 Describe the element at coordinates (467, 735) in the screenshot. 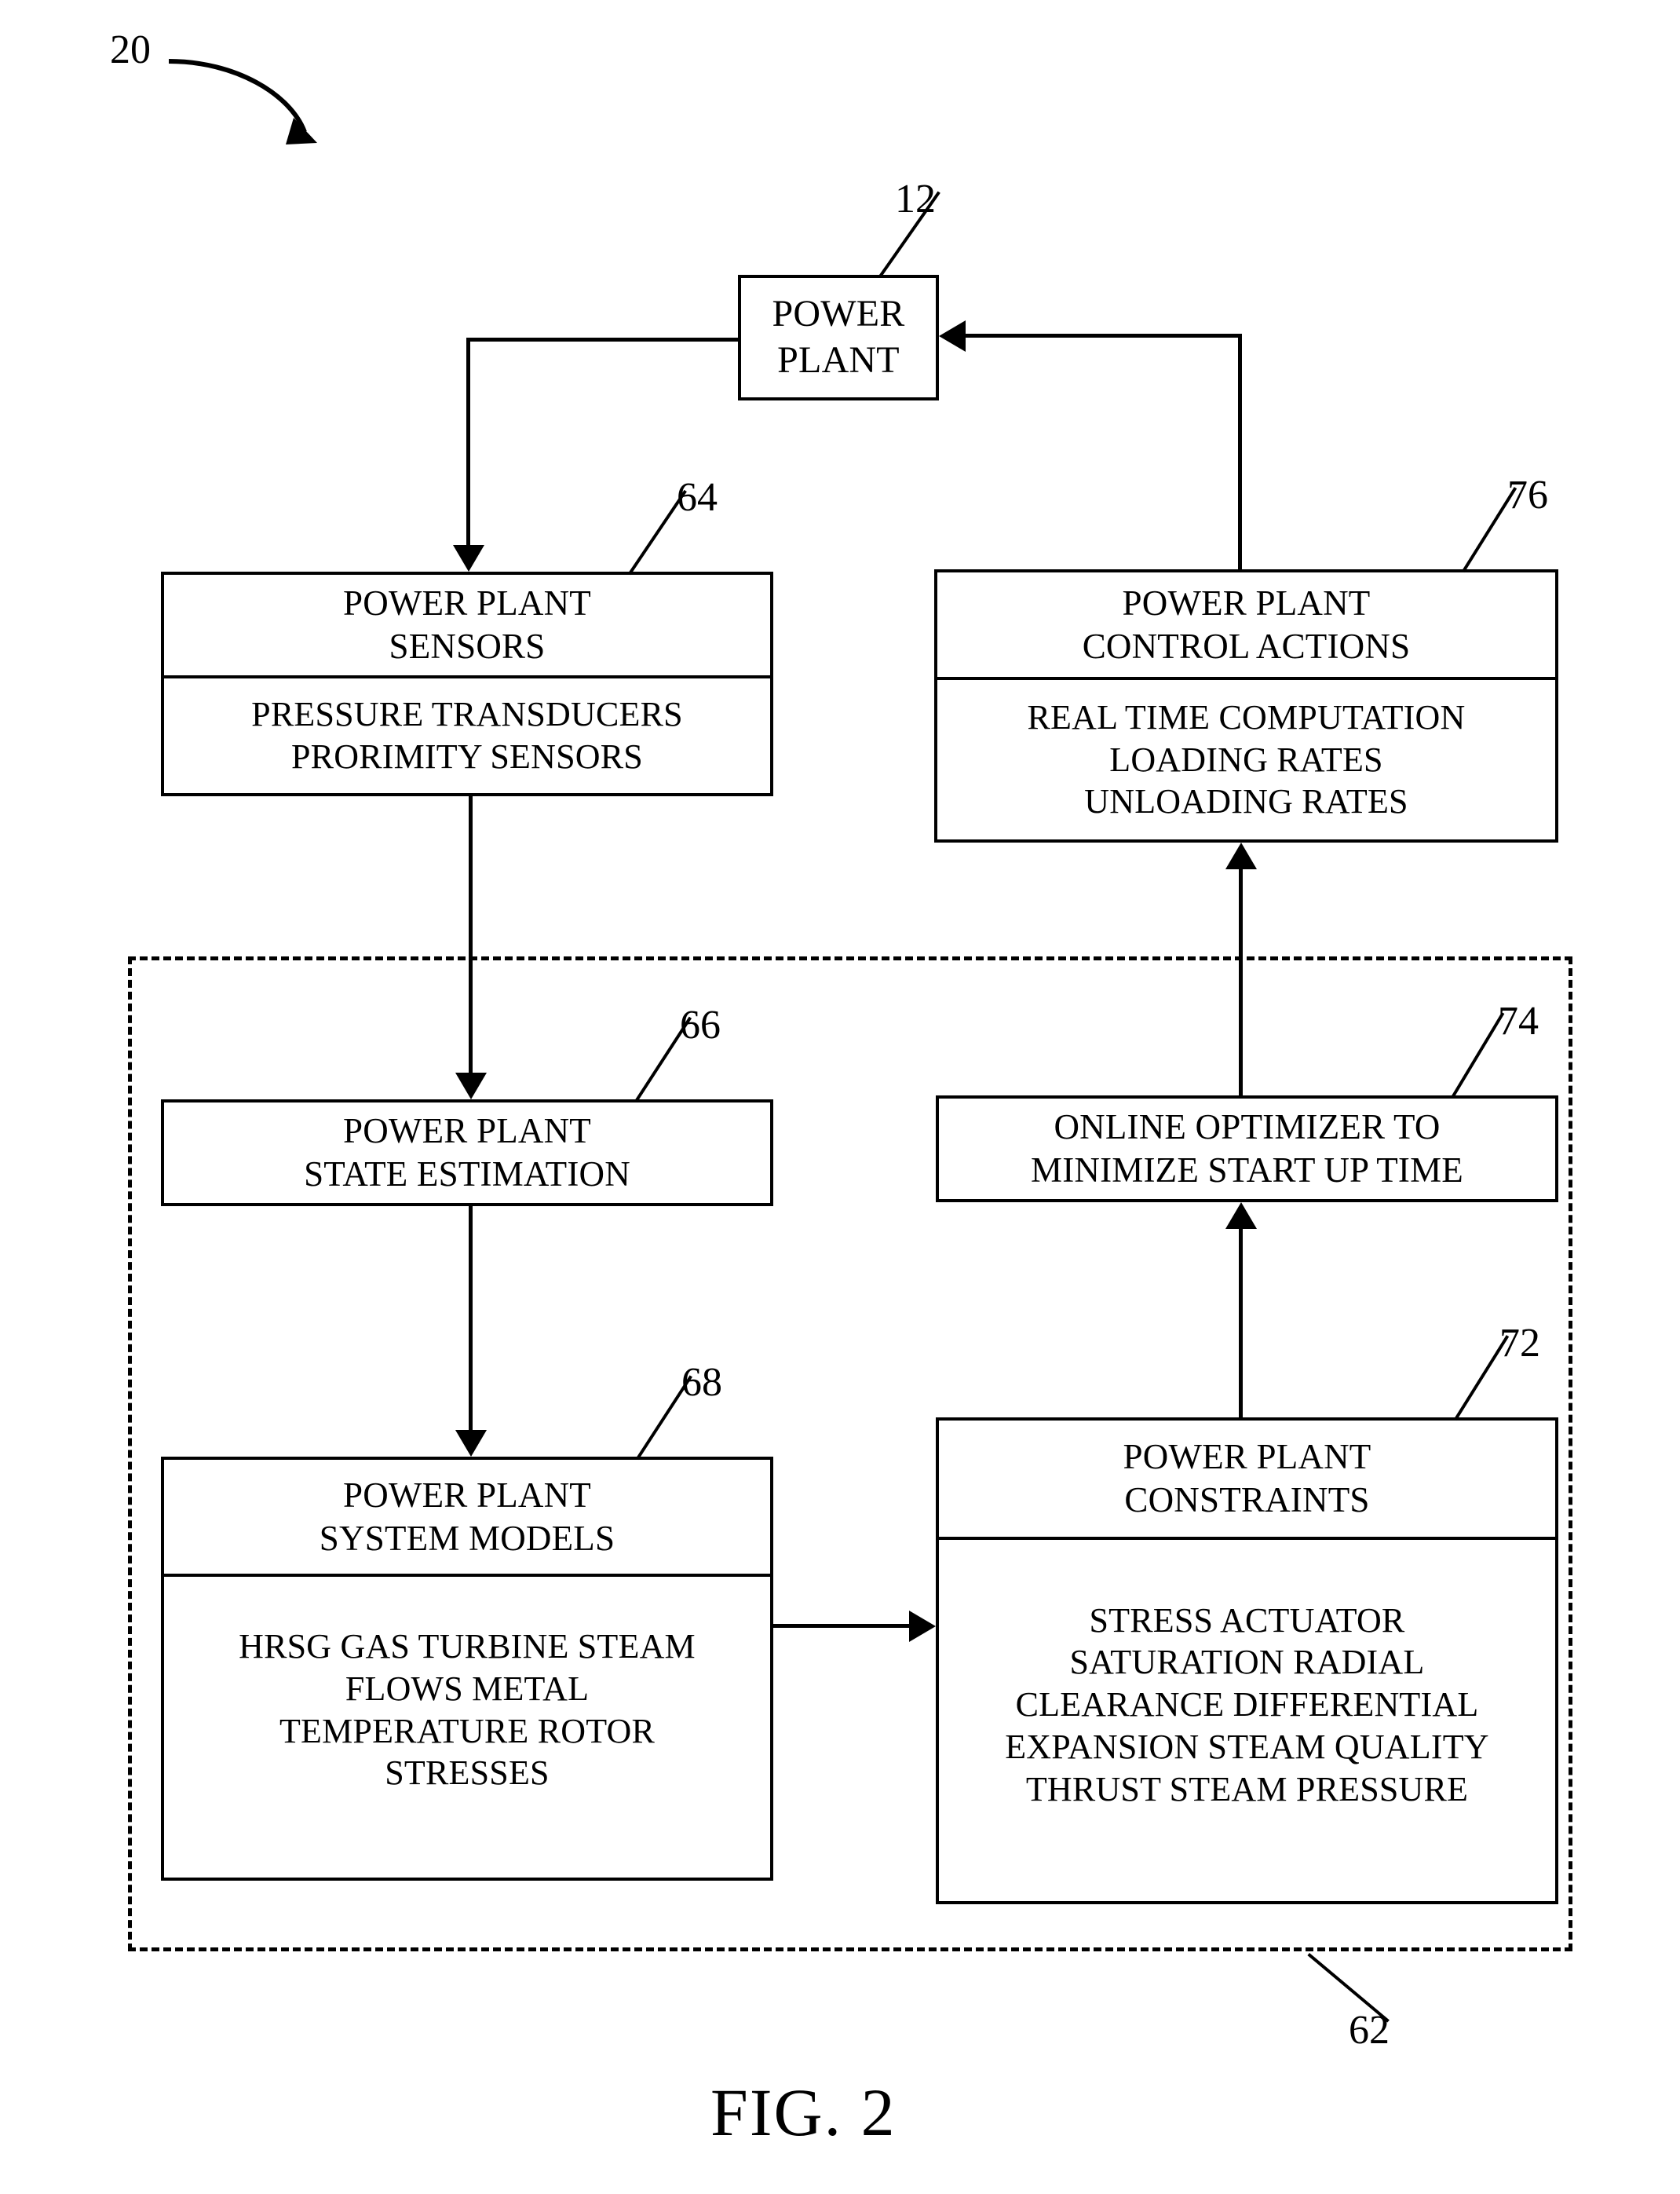

I see `block-sensors-detail: PRESSURE TRANSDUCERS PRORIMITY SENSORS` at that location.